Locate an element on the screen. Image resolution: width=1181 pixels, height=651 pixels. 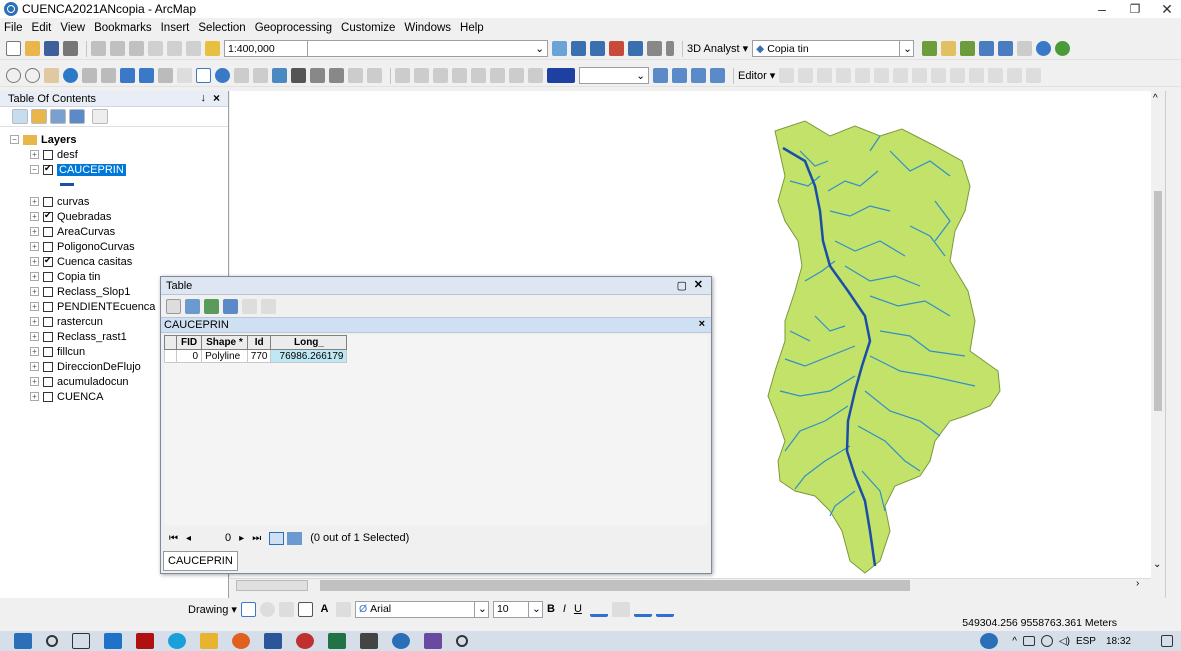
scroll-up-icon: ^ is located at coordinates (1155, 98).